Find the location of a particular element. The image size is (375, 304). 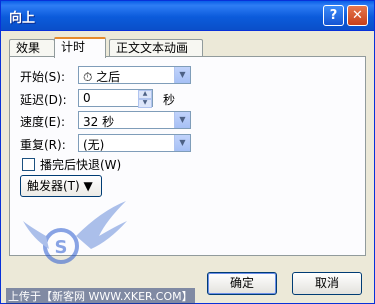

speed-dropdown: 32 秒 ▼ is located at coordinates (134, 120).